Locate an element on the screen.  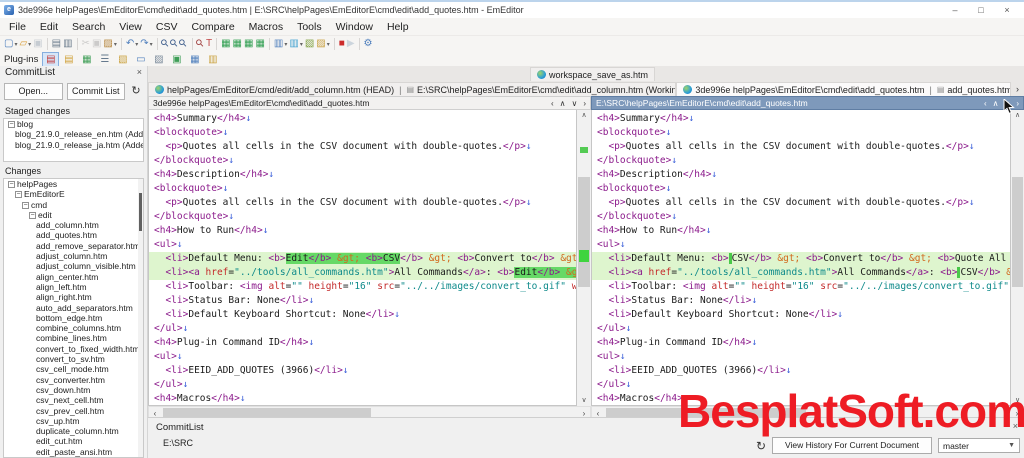
new-document-icon: ▢ ▾ is located at coordinates (10, 44).